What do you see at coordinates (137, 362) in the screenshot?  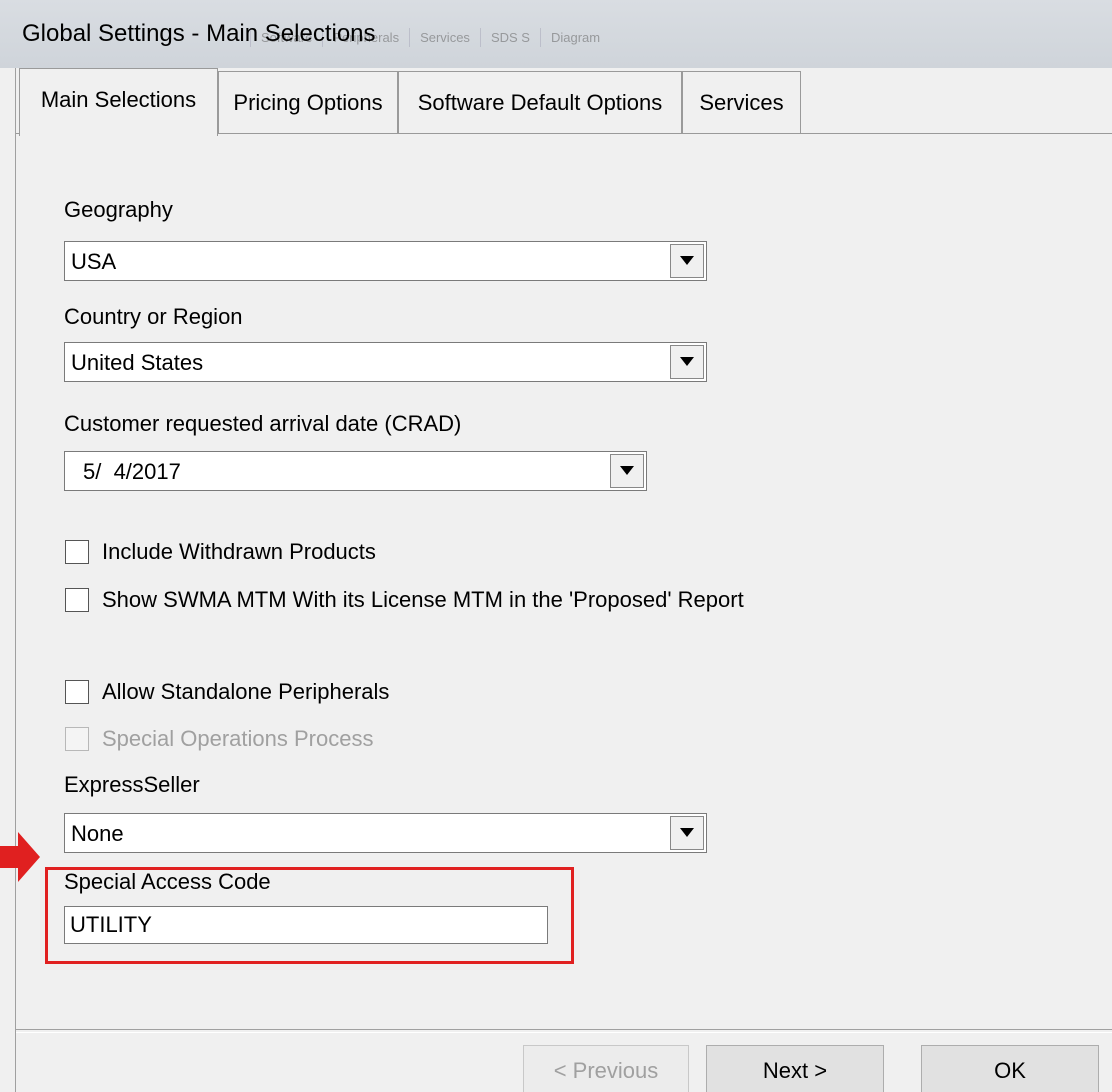 I see `country-value: United States` at bounding box center [137, 362].